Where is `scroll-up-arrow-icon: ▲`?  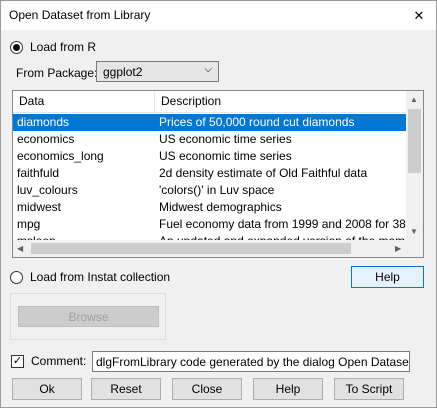 scroll-up-arrow-icon: ▲ is located at coordinates (414, 99).